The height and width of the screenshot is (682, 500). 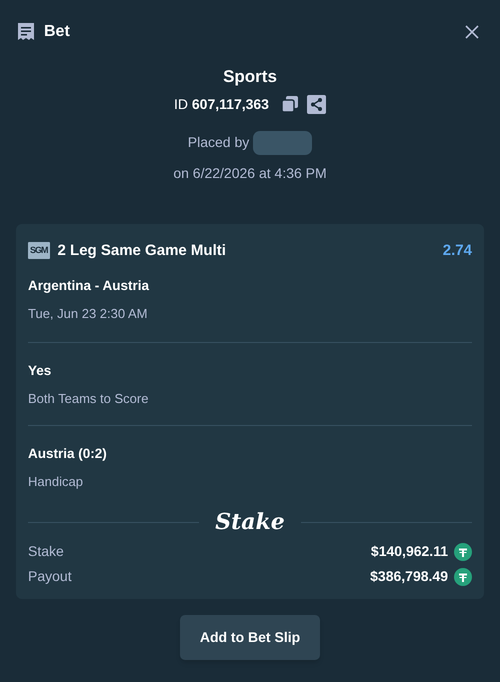 What do you see at coordinates (88, 314) in the screenshot?
I see `leg-subtitle: Tue, Jun 23 2:30 AM` at bounding box center [88, 314].